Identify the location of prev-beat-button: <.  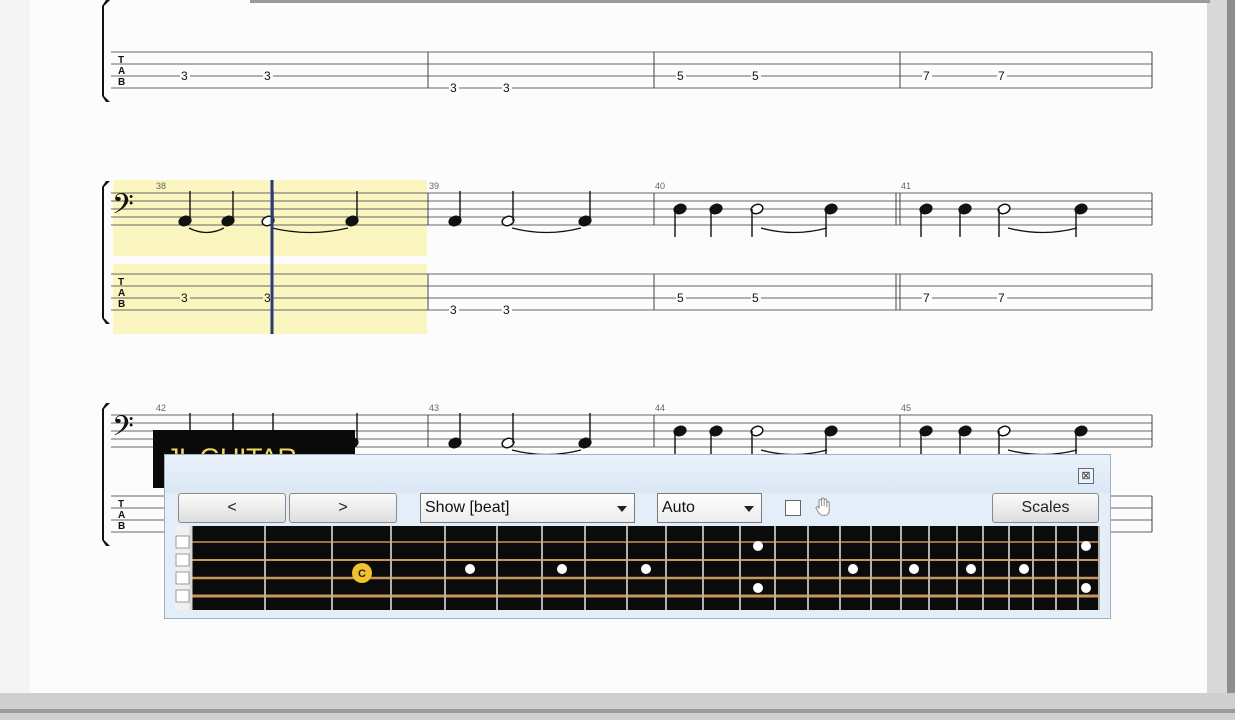
(232, 508).